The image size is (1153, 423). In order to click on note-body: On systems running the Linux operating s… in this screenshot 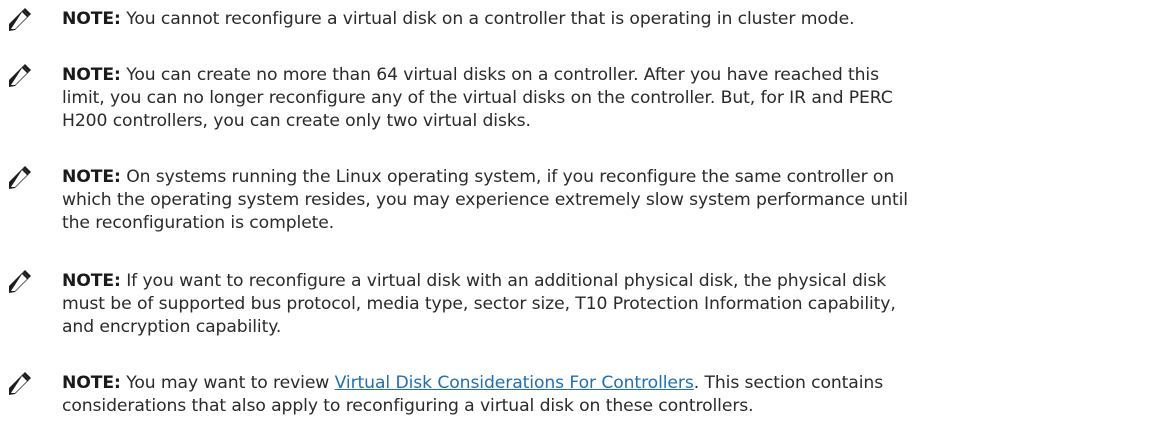, I will do `click(507, 177)`.